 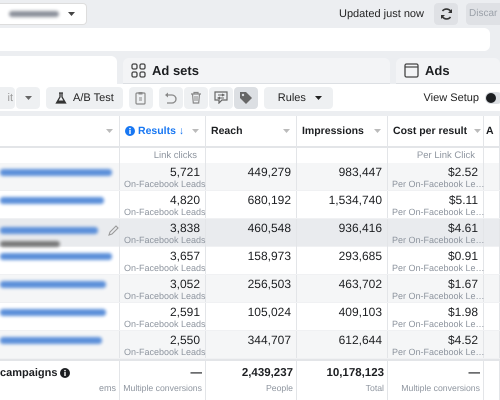 I want to click on view-setup-toggle, so click(x=492, y=98).